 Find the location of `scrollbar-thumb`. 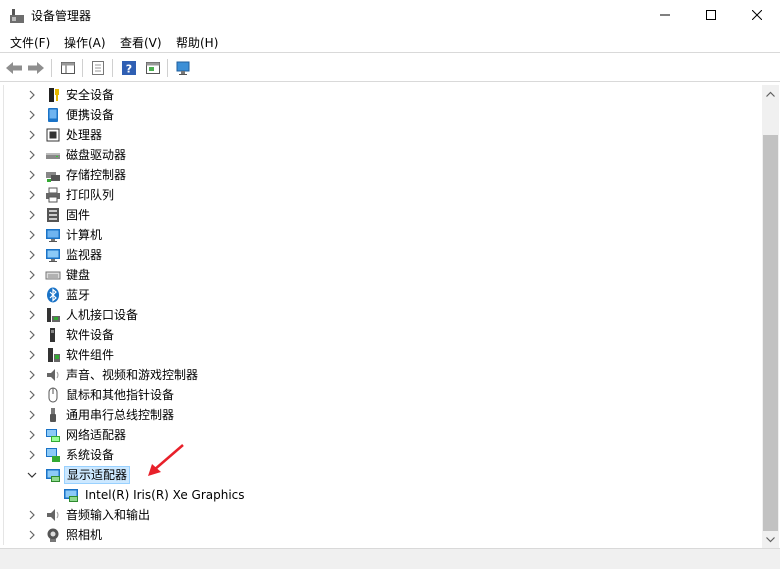

scrollbar-thumb is located at coordinates (770, 333).